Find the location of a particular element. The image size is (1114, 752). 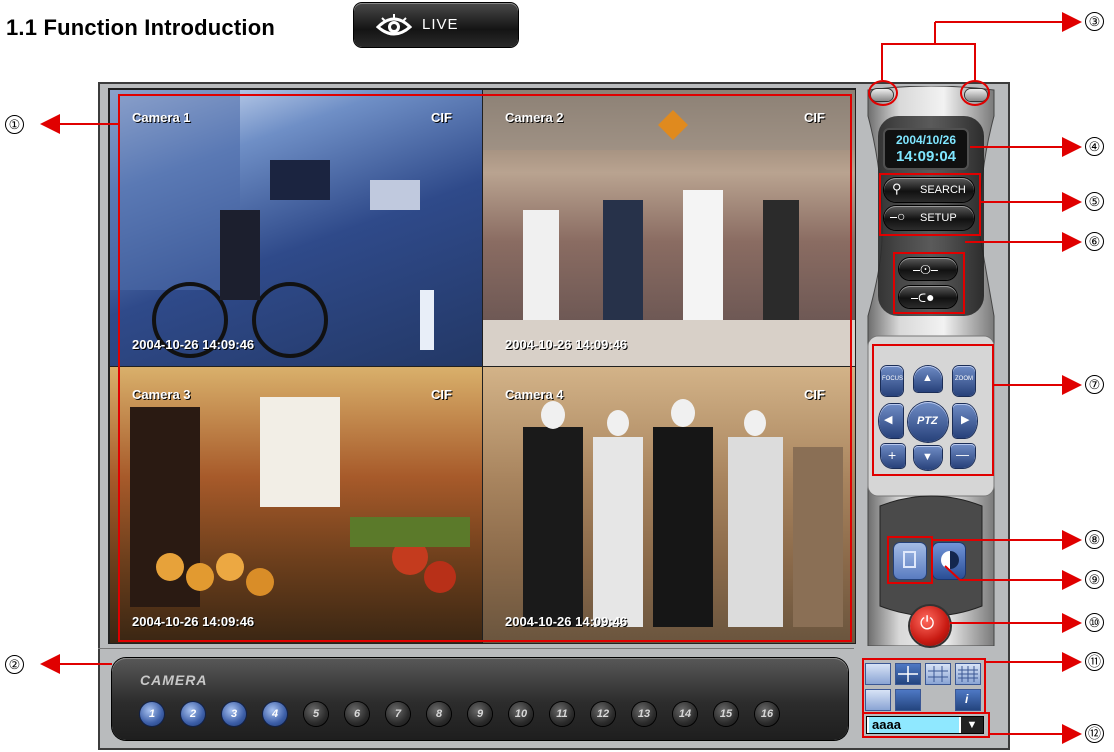

callout-5: ⑤ is located at coordinates (1094, 201).